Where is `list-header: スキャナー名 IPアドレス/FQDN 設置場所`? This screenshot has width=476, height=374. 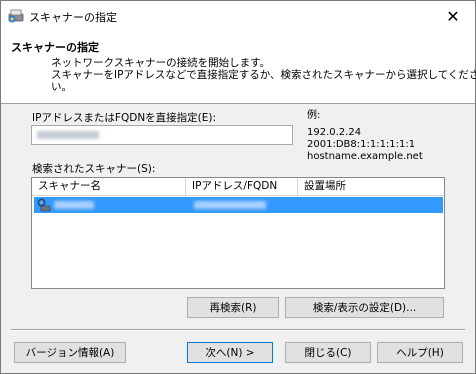
list-header: スキャナー名 IPアドレス/FQDN 設置場所 is located at coordinates (238, 187).